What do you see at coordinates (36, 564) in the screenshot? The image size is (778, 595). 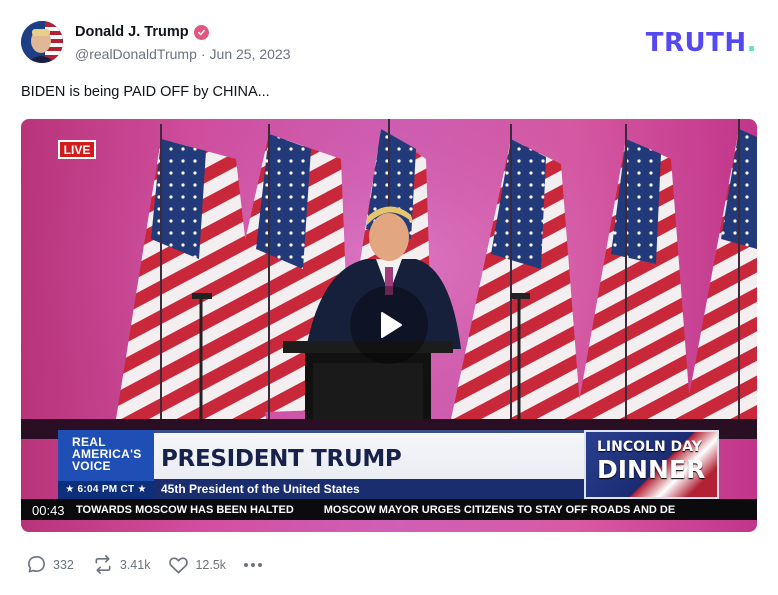 I see `reply-icon` at bounding box center [36, 564].